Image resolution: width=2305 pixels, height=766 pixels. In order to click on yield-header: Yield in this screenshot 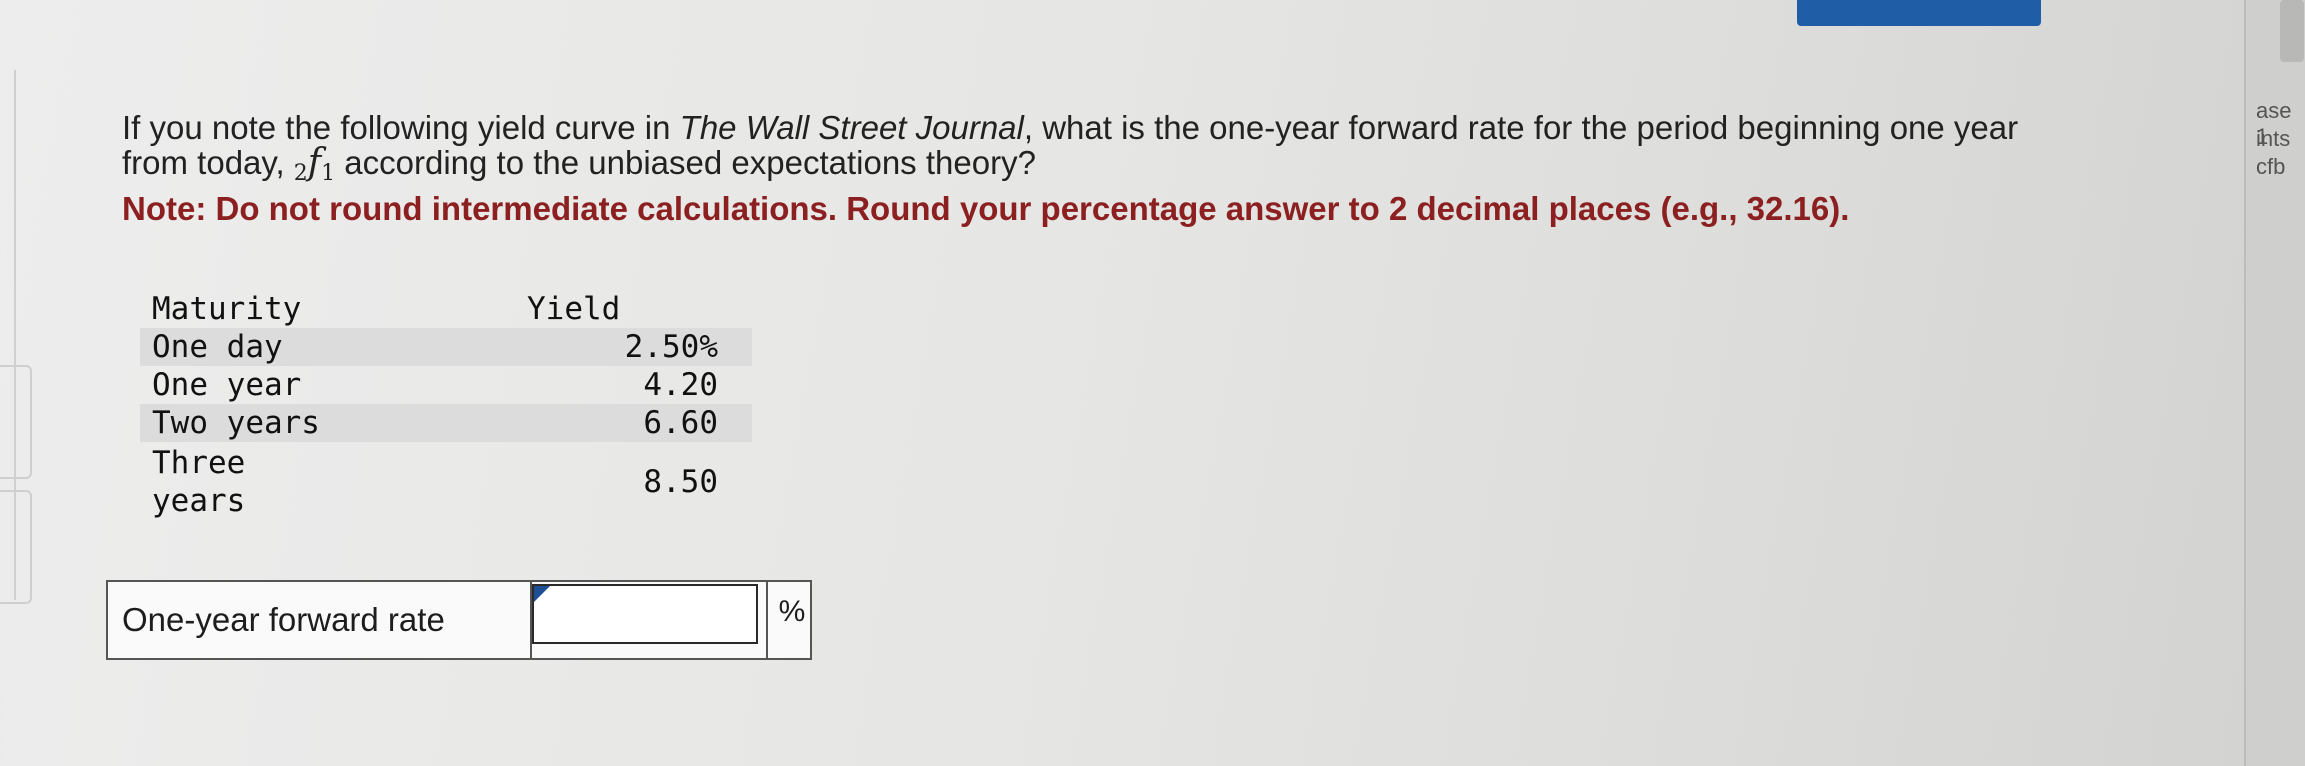, I will do `click(574, 309)`.